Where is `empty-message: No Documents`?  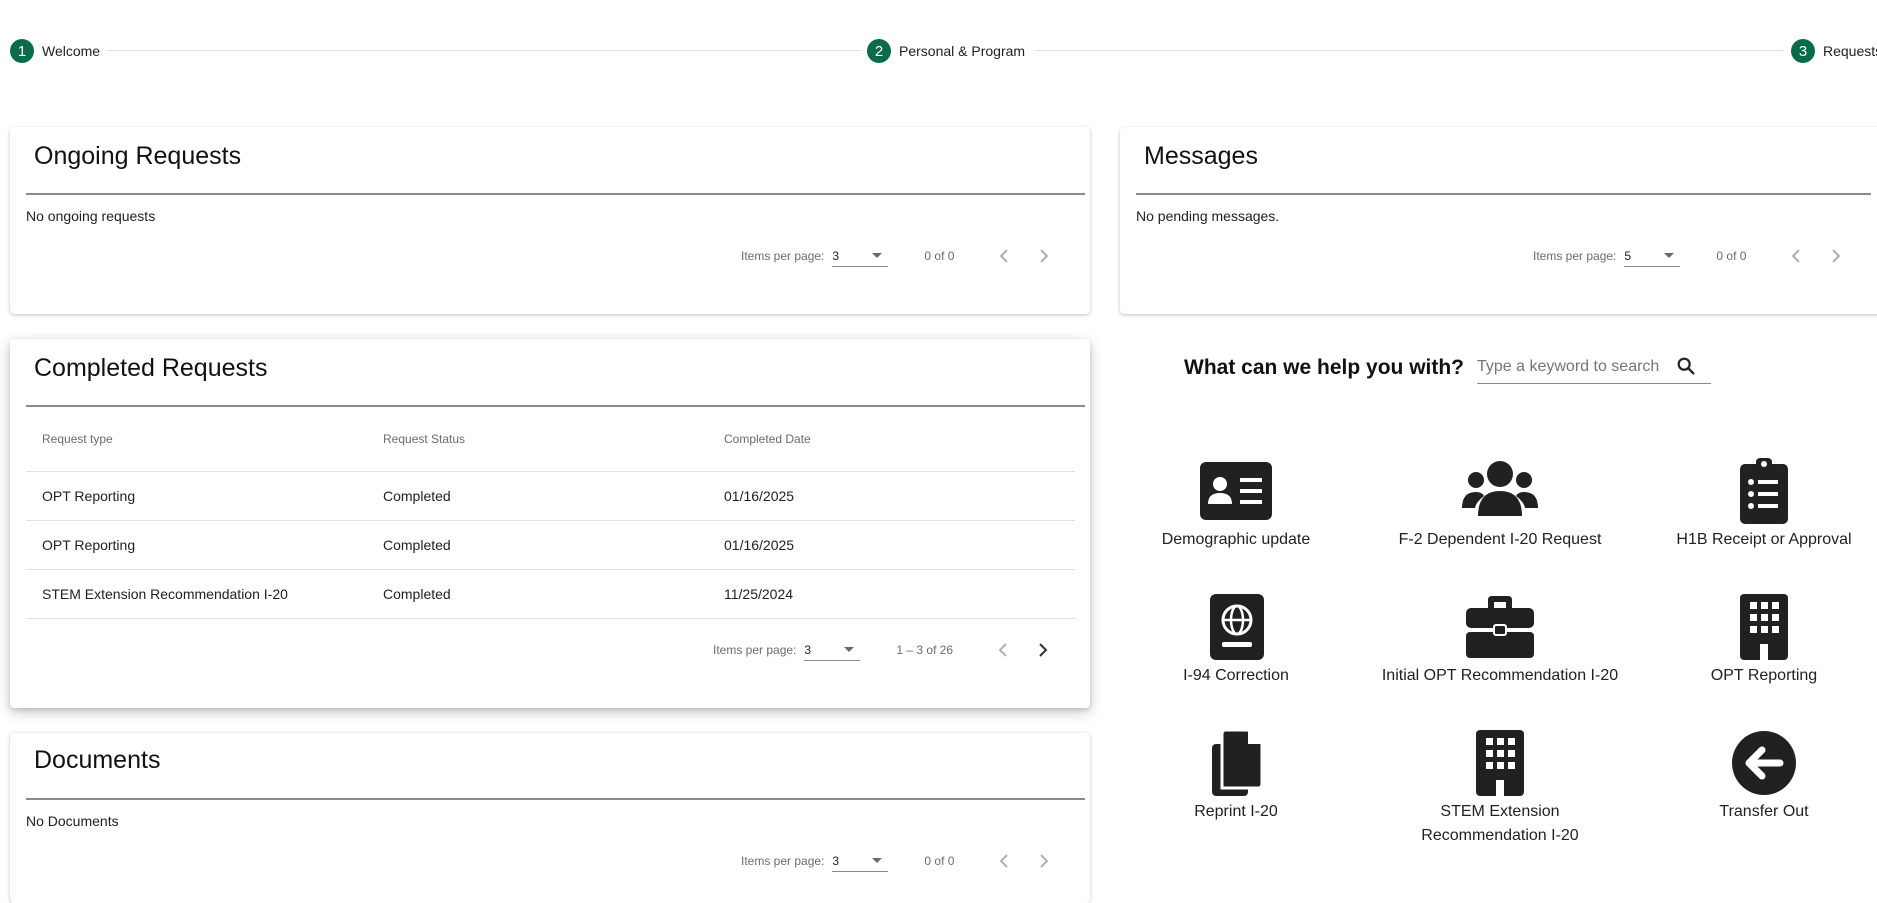
empty-message: No Documents is located at coordinates (72, 821).